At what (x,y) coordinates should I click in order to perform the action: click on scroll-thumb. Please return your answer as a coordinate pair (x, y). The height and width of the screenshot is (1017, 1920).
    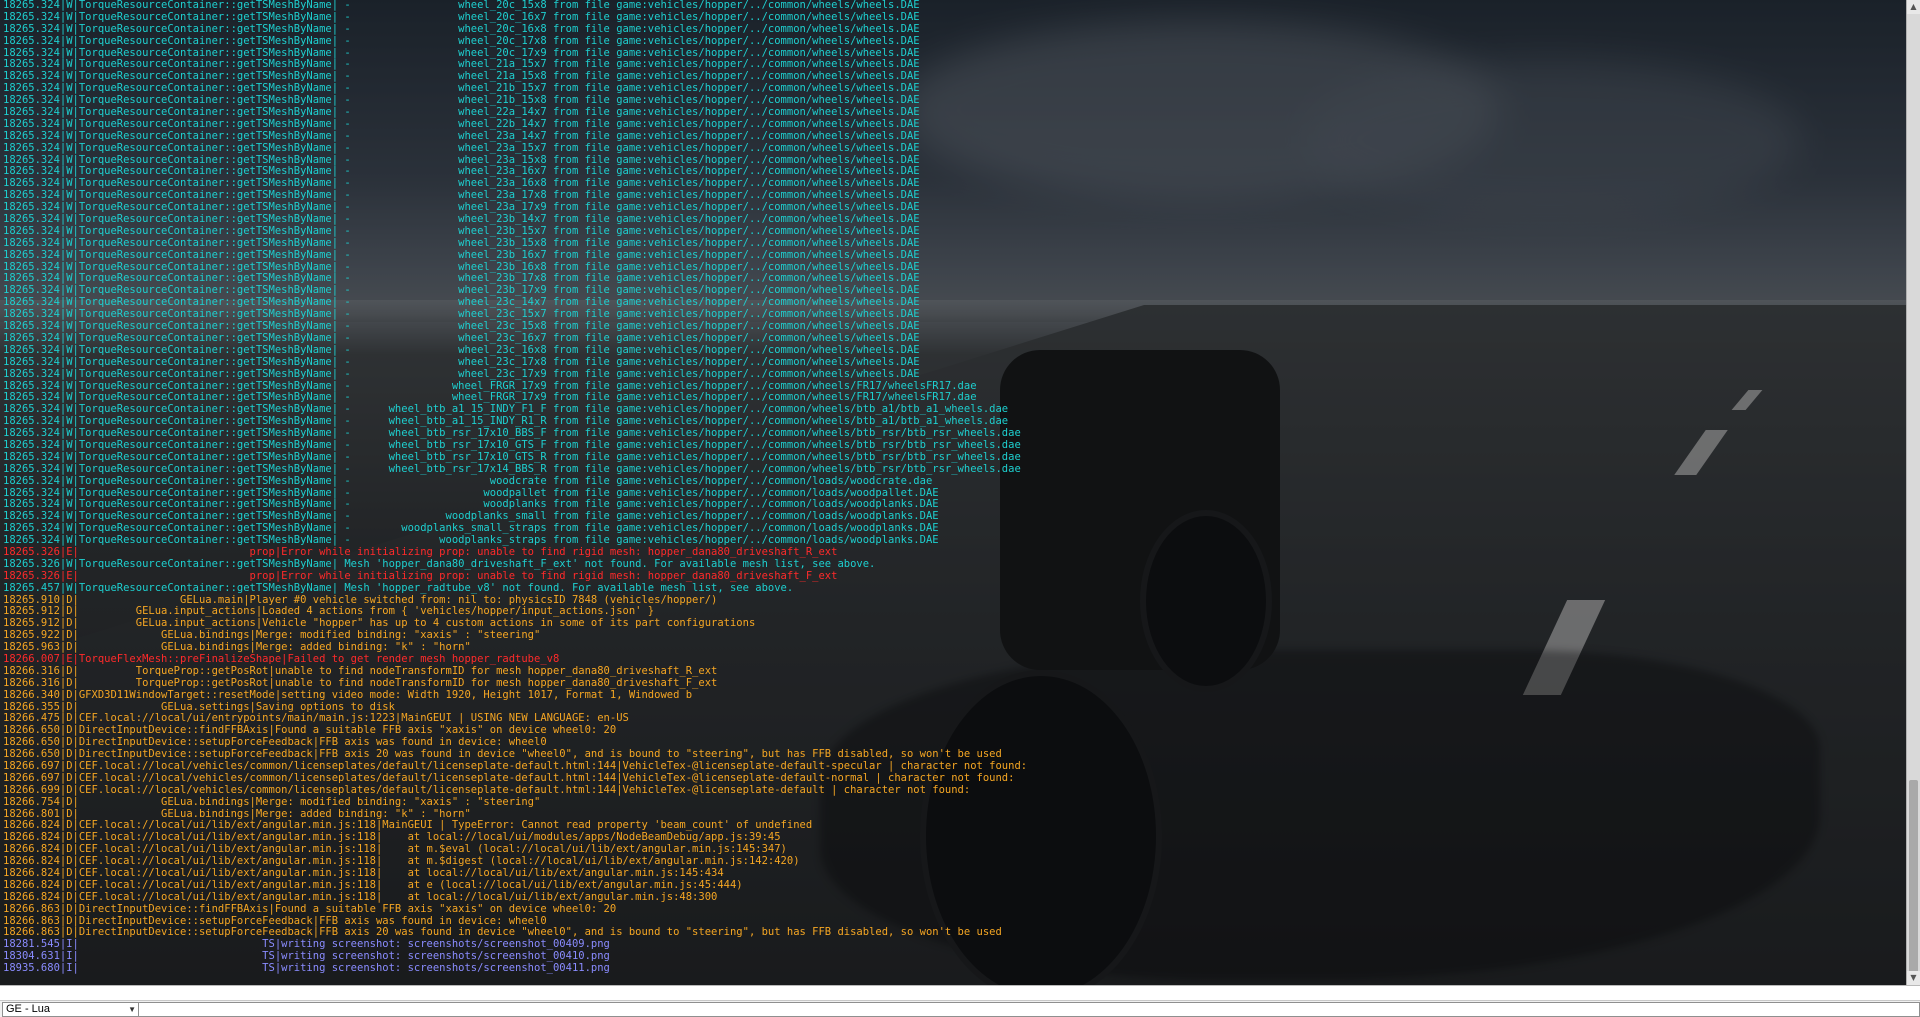
    Looking at the image, I should click on (1913, 877).